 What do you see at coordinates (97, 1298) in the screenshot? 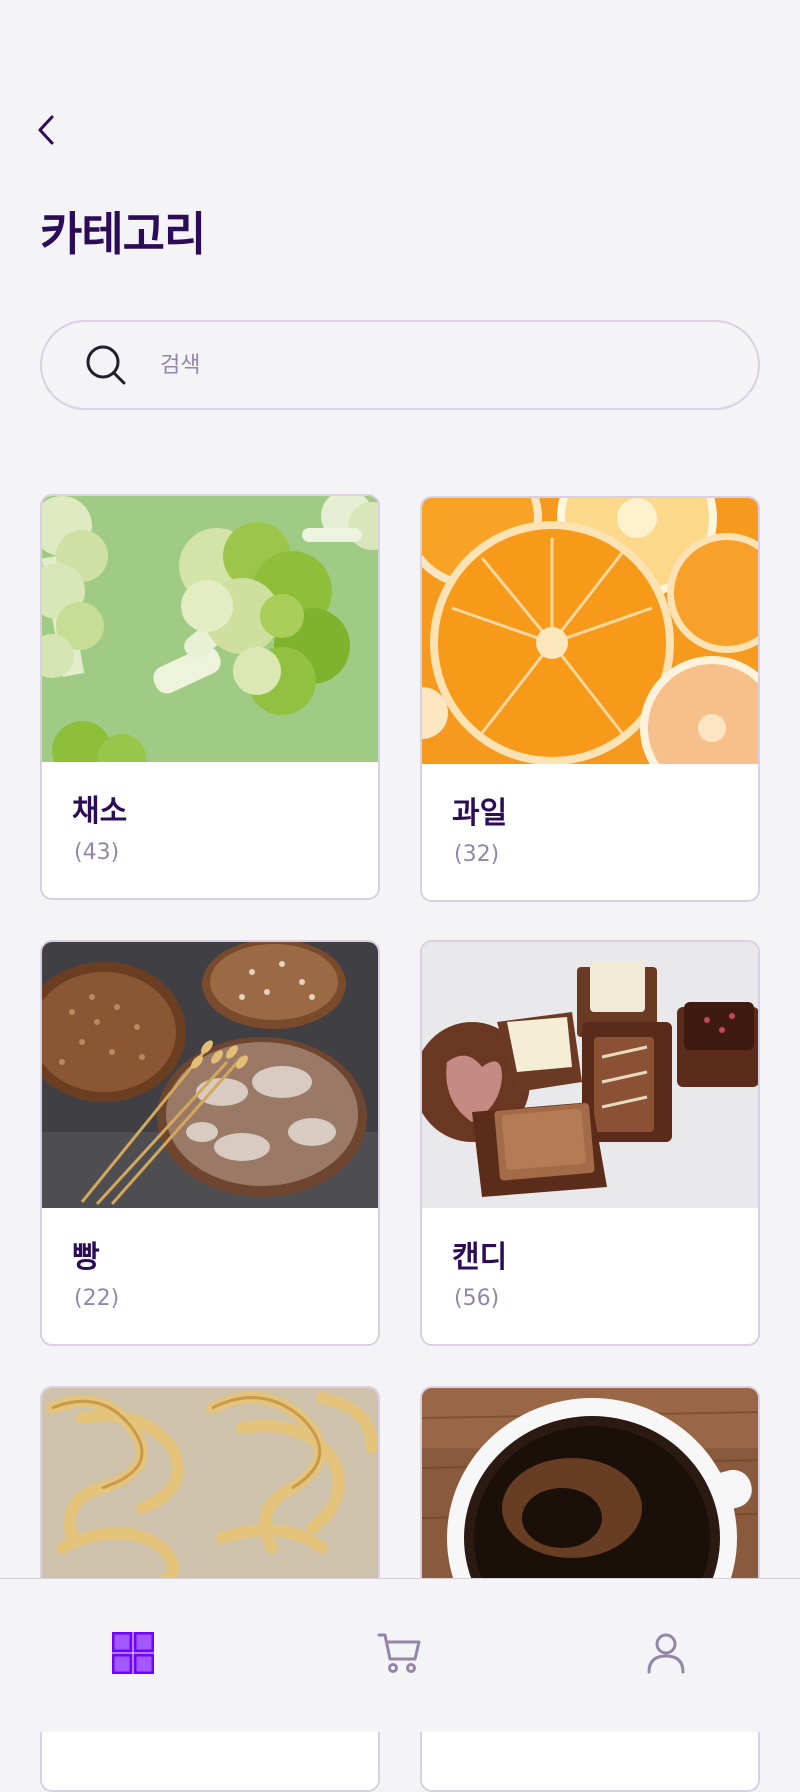
I see `category-count: (22)` at bounding box center [97, 1298].